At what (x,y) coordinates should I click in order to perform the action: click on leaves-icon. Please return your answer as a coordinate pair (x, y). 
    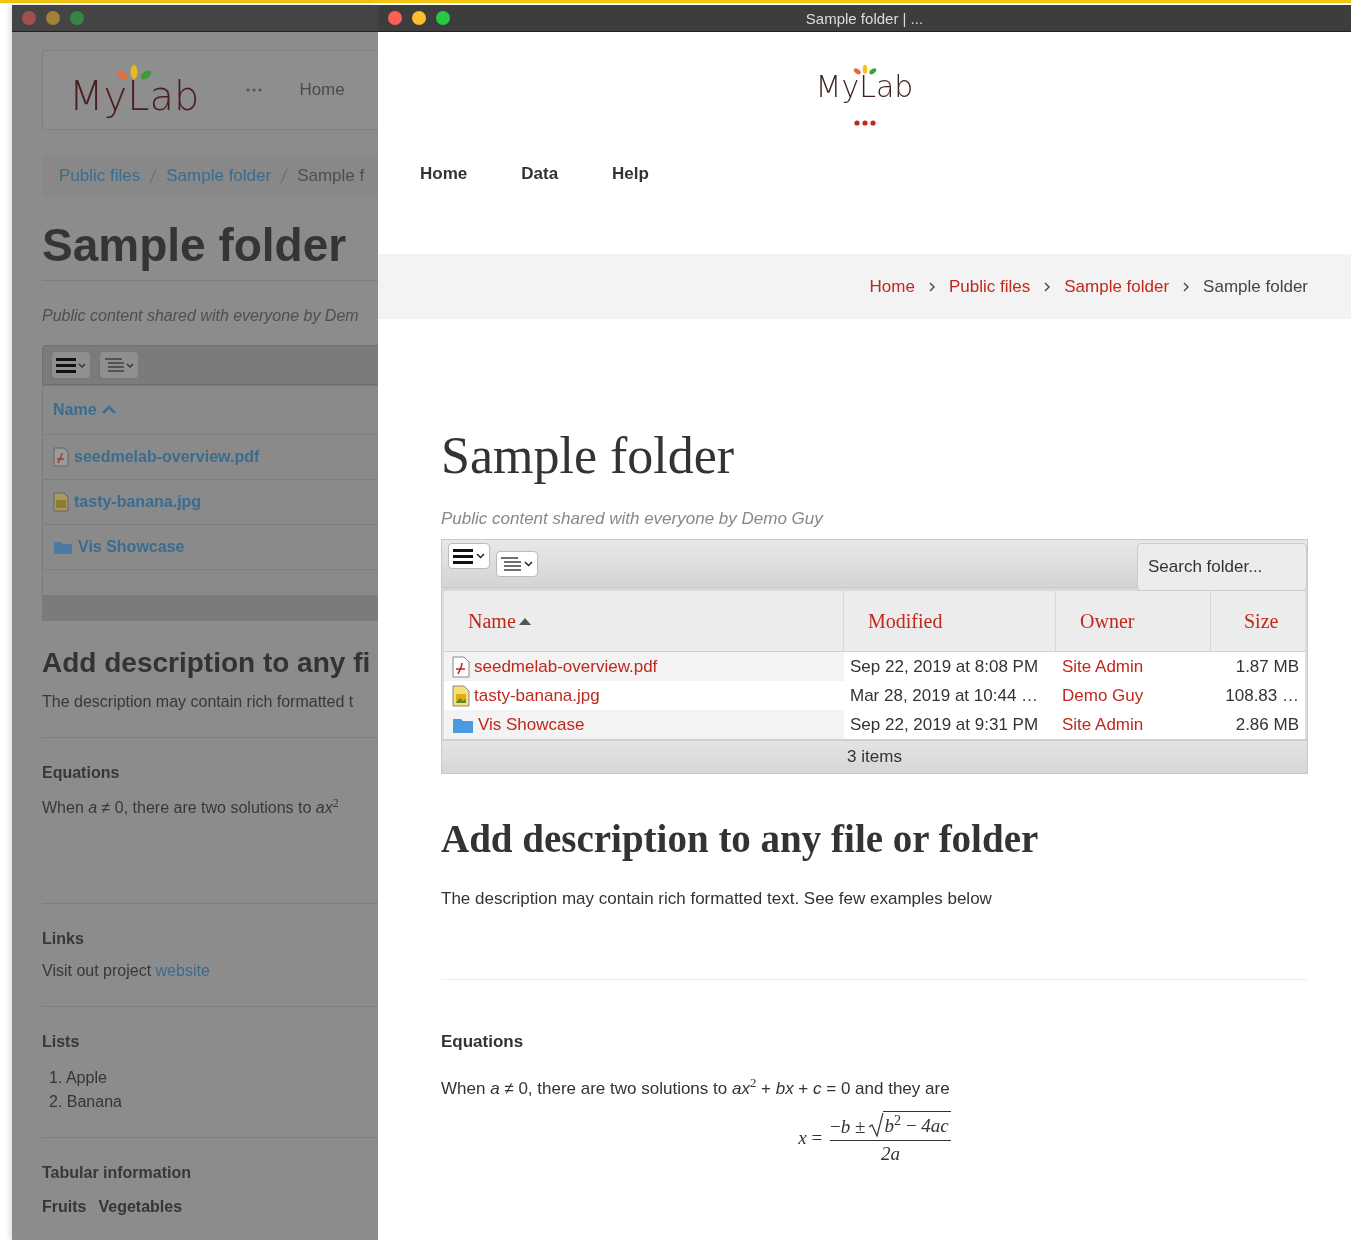
    Looking at the image, I should click on (864, 70).